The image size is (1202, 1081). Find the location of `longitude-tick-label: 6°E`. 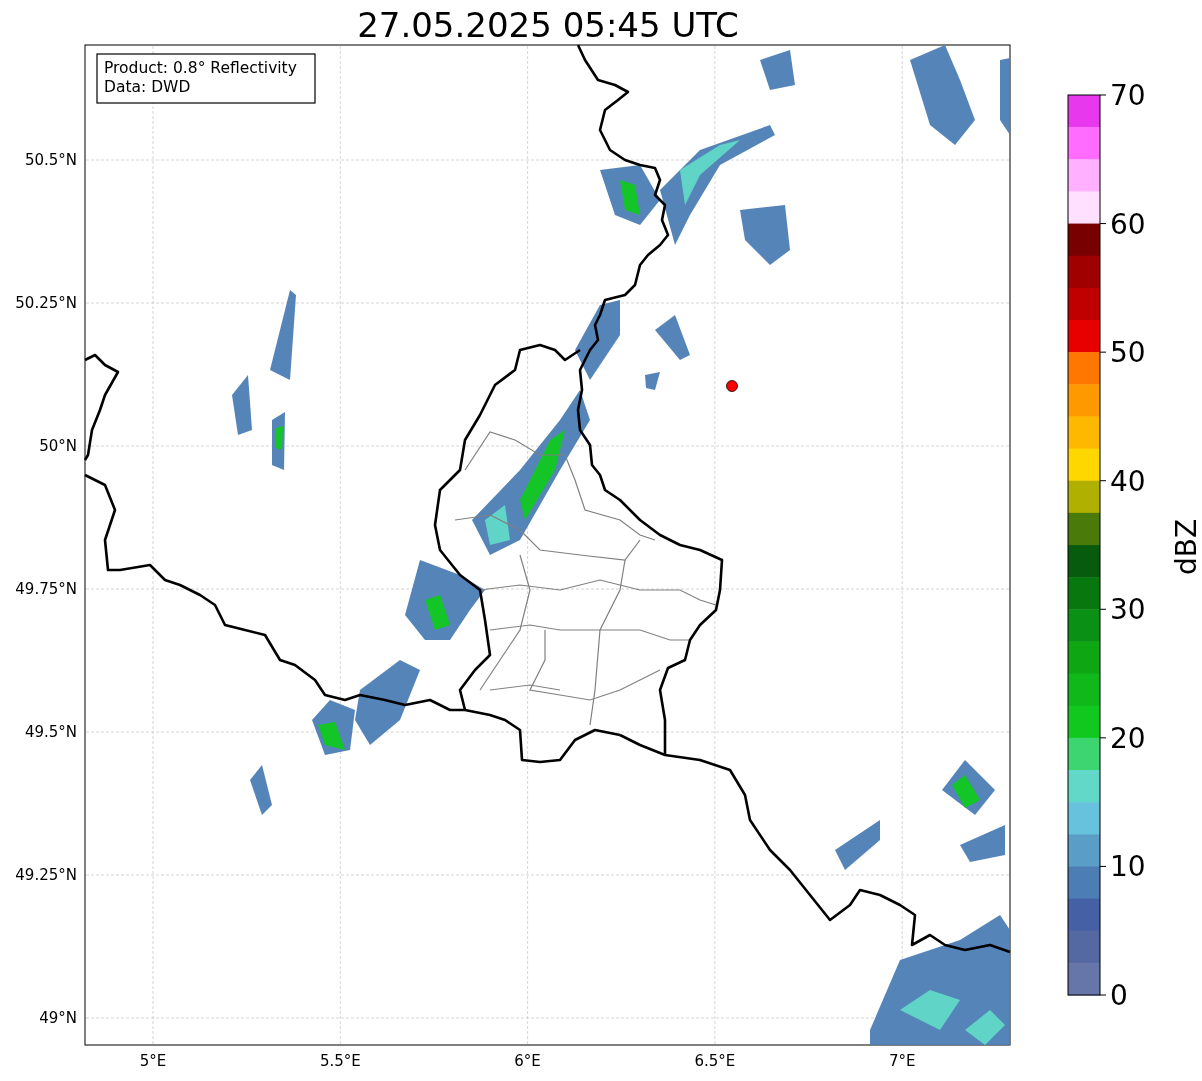

longitude-tick-label: 6°E is located at coordinates (527, 1061).